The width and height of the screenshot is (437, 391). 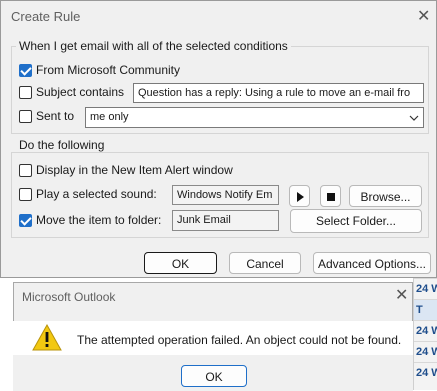 What do you see at coordinates (425, 309) in the screenshot?
I see `list-item: T` at bounding box center [425, 309].